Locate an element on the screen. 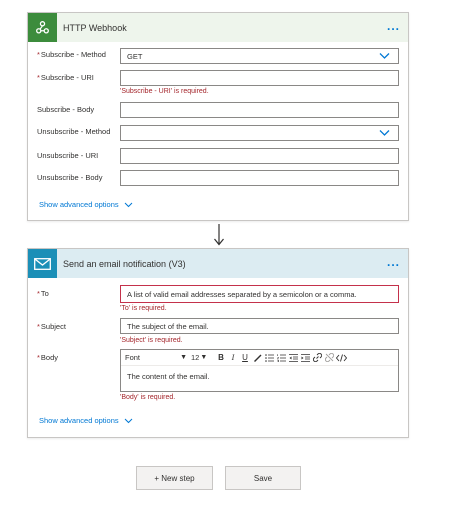  unlink-icon is located at coordinates (329, 358).